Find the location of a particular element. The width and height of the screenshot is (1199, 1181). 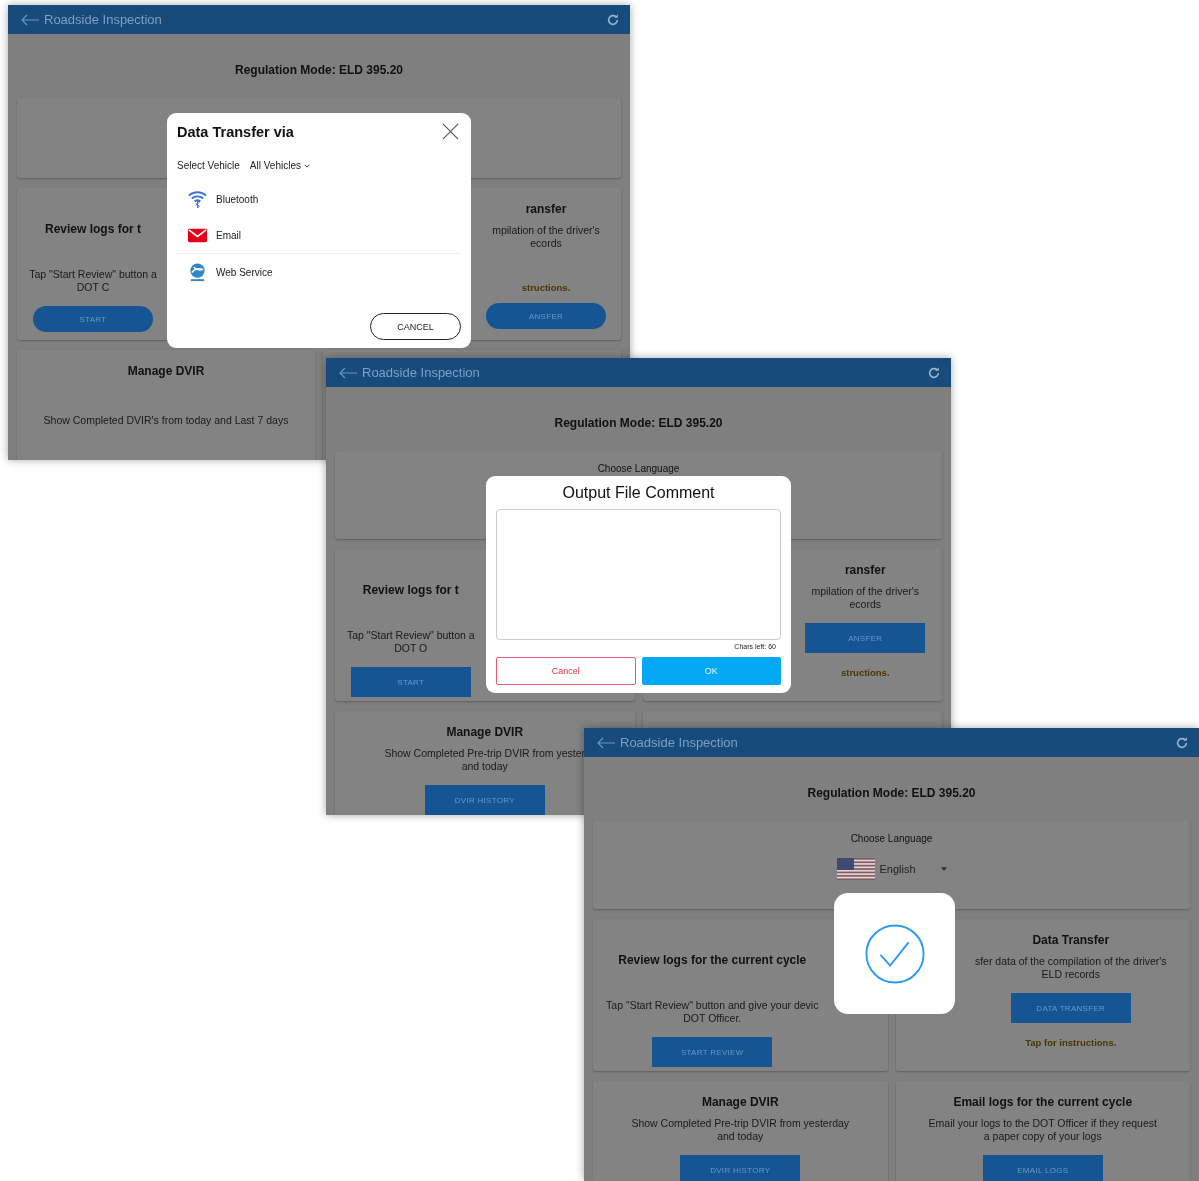

dialog-title: Output File Comment is located at coordinates (638, 493).